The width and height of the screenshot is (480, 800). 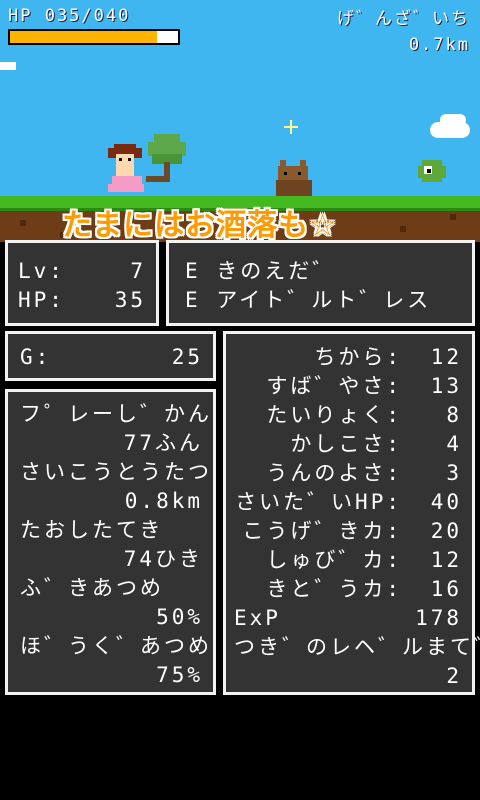 What do you see at coordinates (41, 300) in the screenshot?
I see `hp-label: HP:` at bounding box center [41, 300].